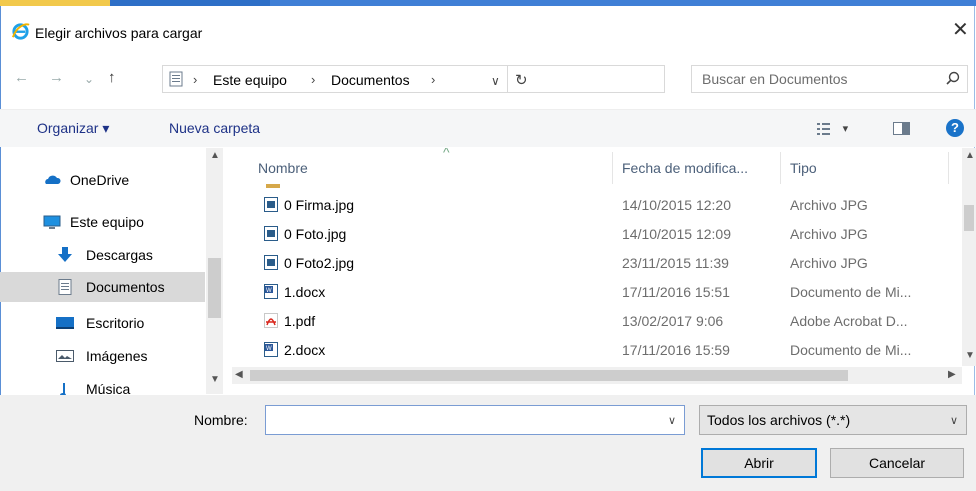  Describe the element at coordinates (65, 323) in the screenshot. I see `desktop-icon` at that location.